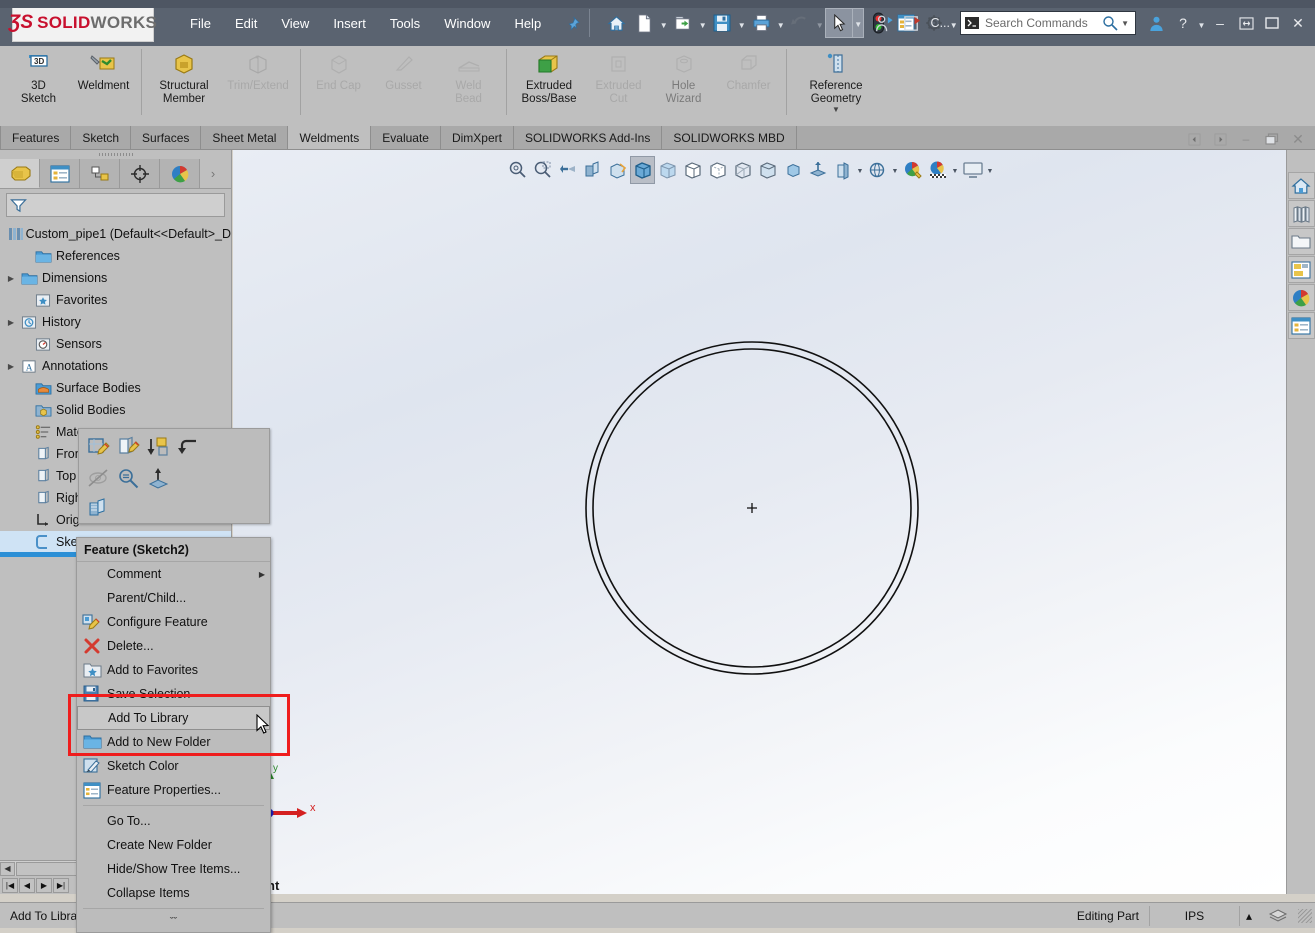  Describe the element at coordinates (1272, 23) in the screenshot. I see `maximize-window-button` at that location.